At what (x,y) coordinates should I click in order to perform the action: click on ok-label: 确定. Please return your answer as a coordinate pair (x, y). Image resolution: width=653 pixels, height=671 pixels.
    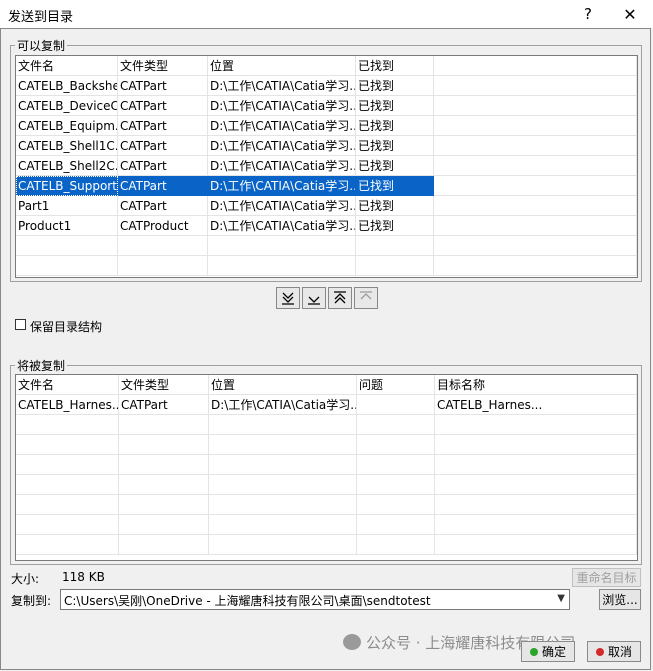
    Looking at the image, I should click on (553, 652).